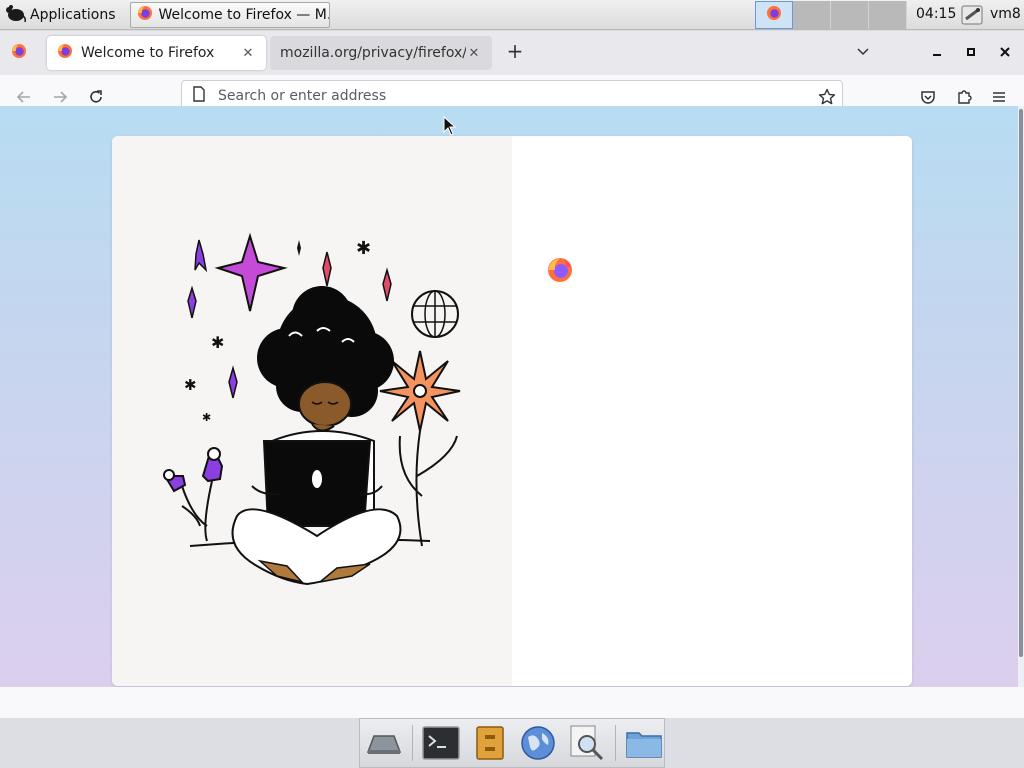 The width and height of the screenshot is (1024, 768). I want to click on pocket-icon, so click(928, 97).